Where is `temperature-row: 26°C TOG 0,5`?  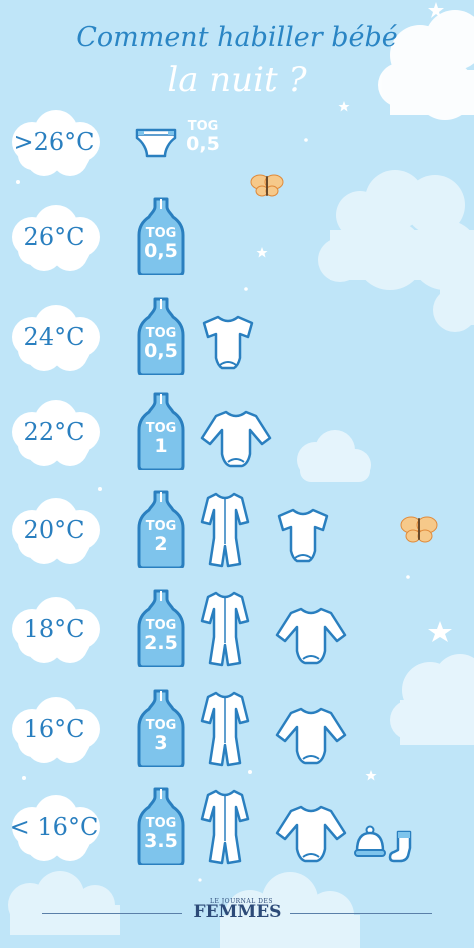
temperature-row: 26°C TOG 0,5 is located at coordinates (237, 246).